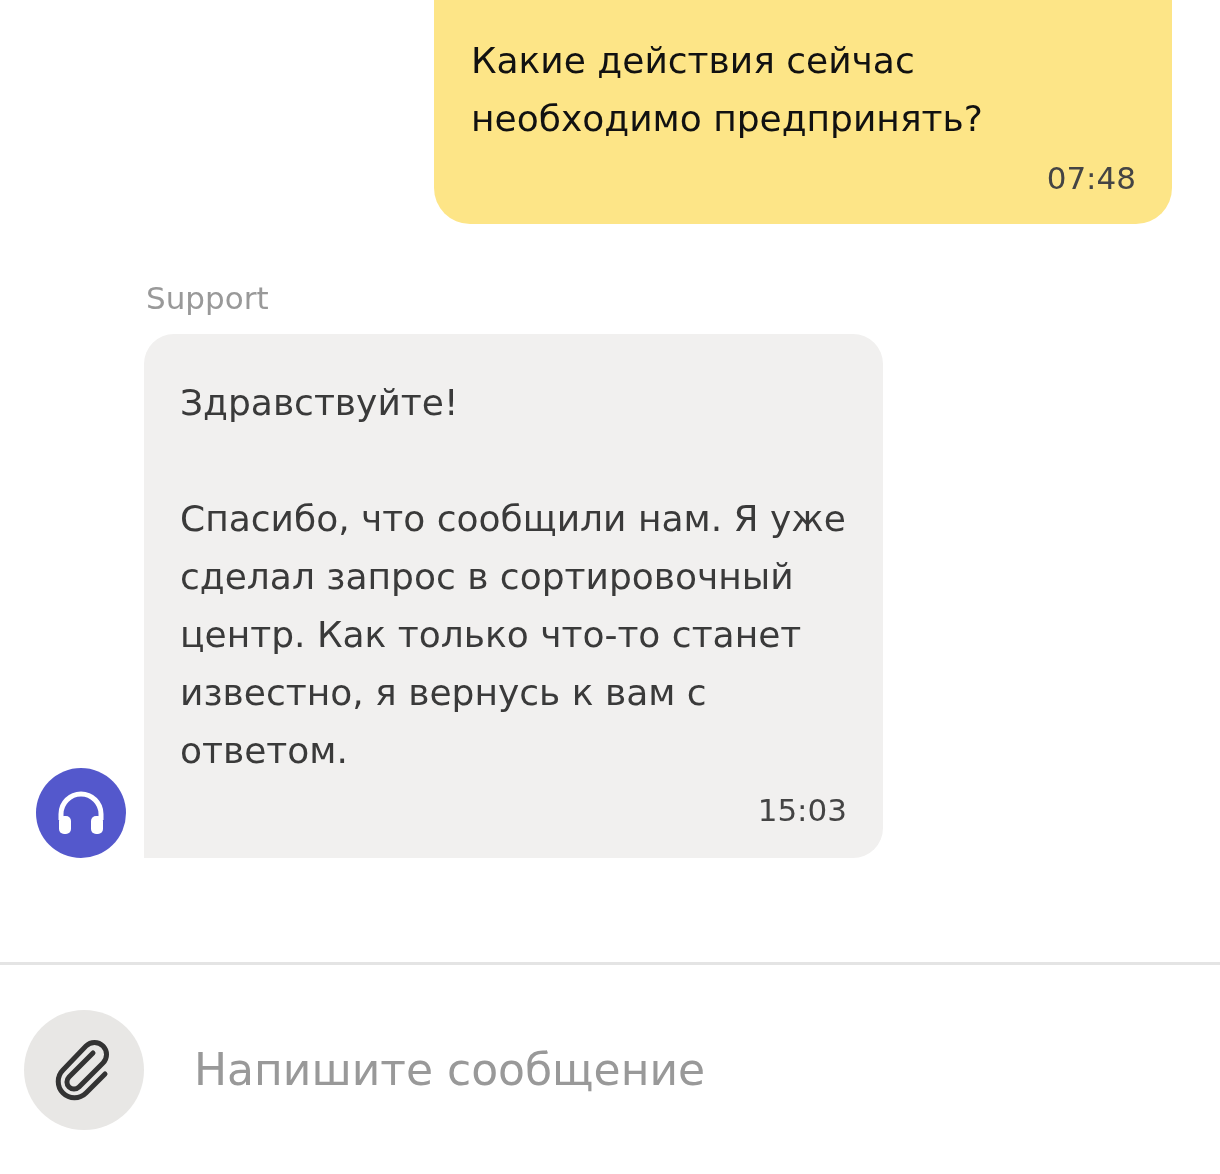 This screenshot has height=1174, width=1220. Describe the element at coordinates (802, 810) in the screenshot. I see `message-time: 15:03` at that location.